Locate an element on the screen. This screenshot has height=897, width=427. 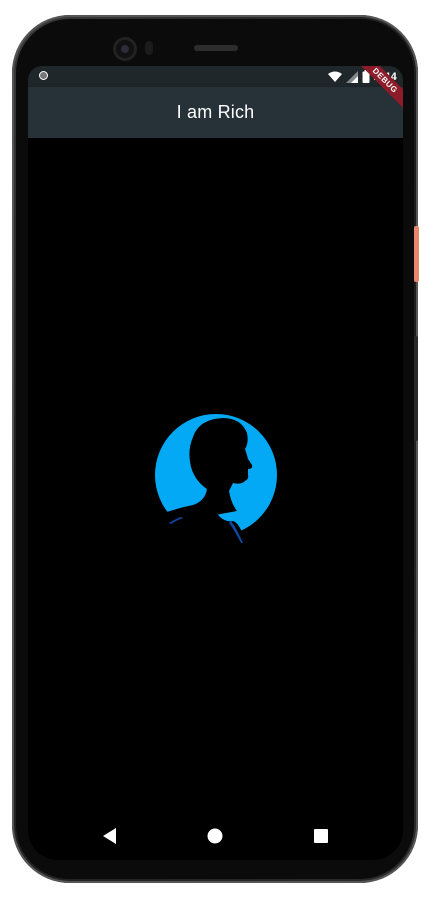
app-title: I am Rich is located at coordinates (215, 112).